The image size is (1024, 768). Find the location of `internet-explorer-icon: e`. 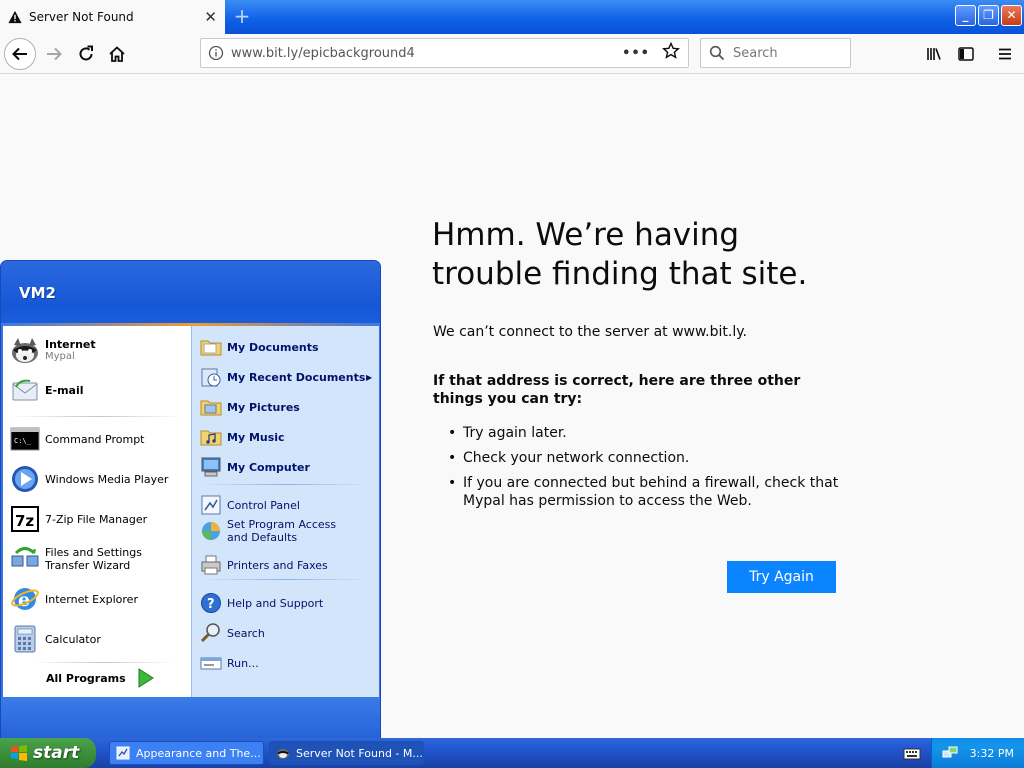

internet-explorer-icon: e is located at coordinates (25, 599).